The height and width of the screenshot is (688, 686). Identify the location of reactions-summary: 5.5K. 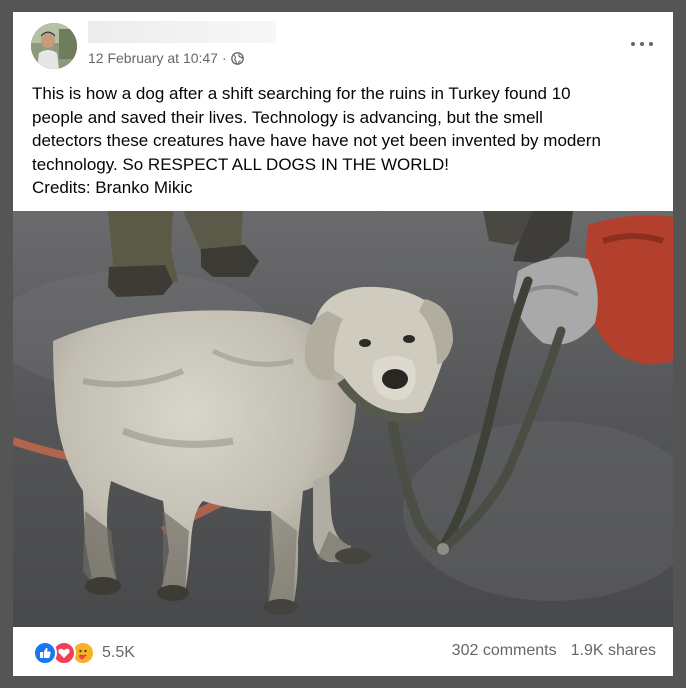
(84, 653).